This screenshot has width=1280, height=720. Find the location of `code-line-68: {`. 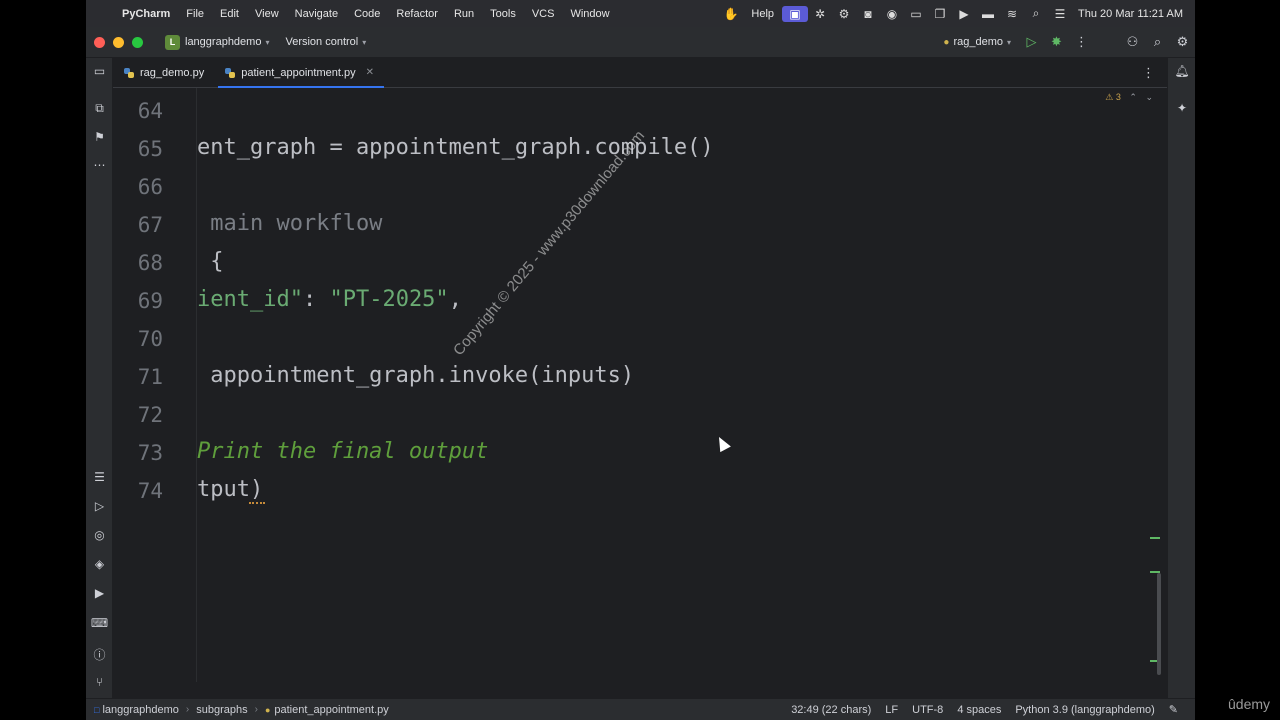

code-line-68: { is located at coordinates (210, 261).